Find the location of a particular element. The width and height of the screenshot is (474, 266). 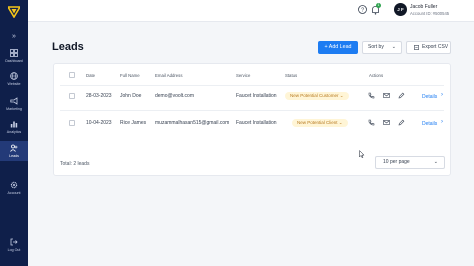

sidebar-item-marketing: Marketing is located at coordinates (14, 104).